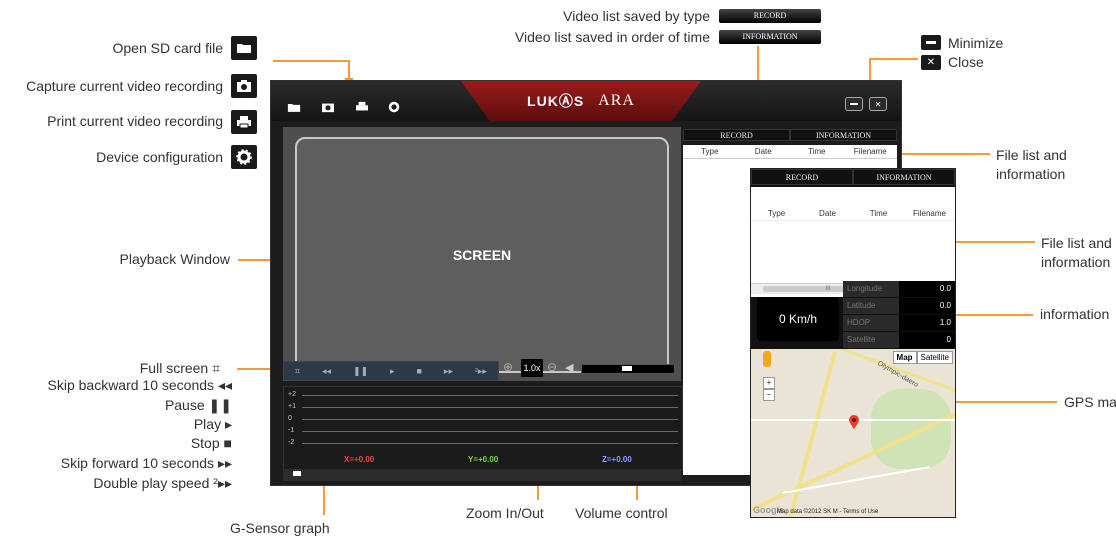 The image size is (1116, 536). What do you see at coordinates (297, 473) in the screenshot?
I see `timeline-knob` at bounding box center [297, 473].